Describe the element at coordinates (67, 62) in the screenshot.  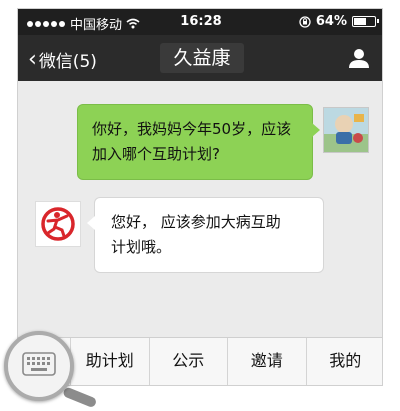
I see `back-button-label: 微信(5)` at that location.